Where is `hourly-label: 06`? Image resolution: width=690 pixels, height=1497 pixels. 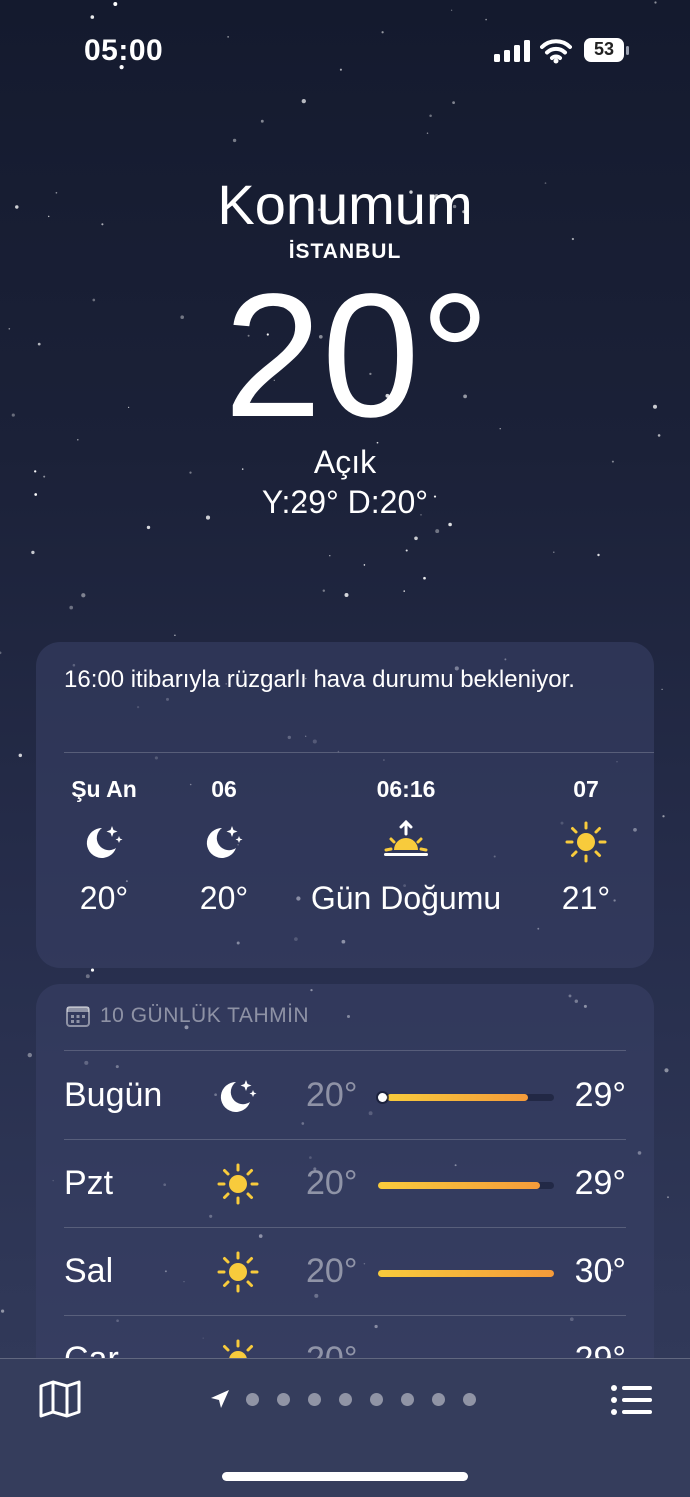 hourly-label: 06 is located at coordinates (224, 789).